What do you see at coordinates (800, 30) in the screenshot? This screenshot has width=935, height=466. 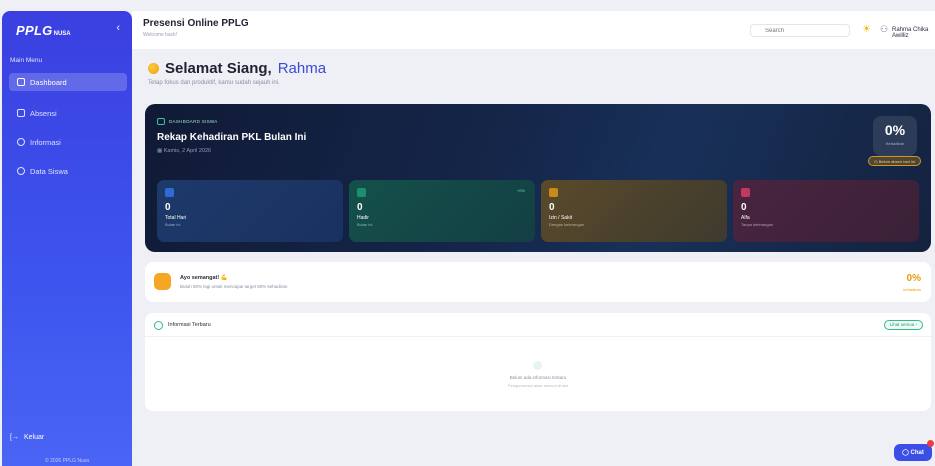 I see `search-input` at bounding box center [800, 30].